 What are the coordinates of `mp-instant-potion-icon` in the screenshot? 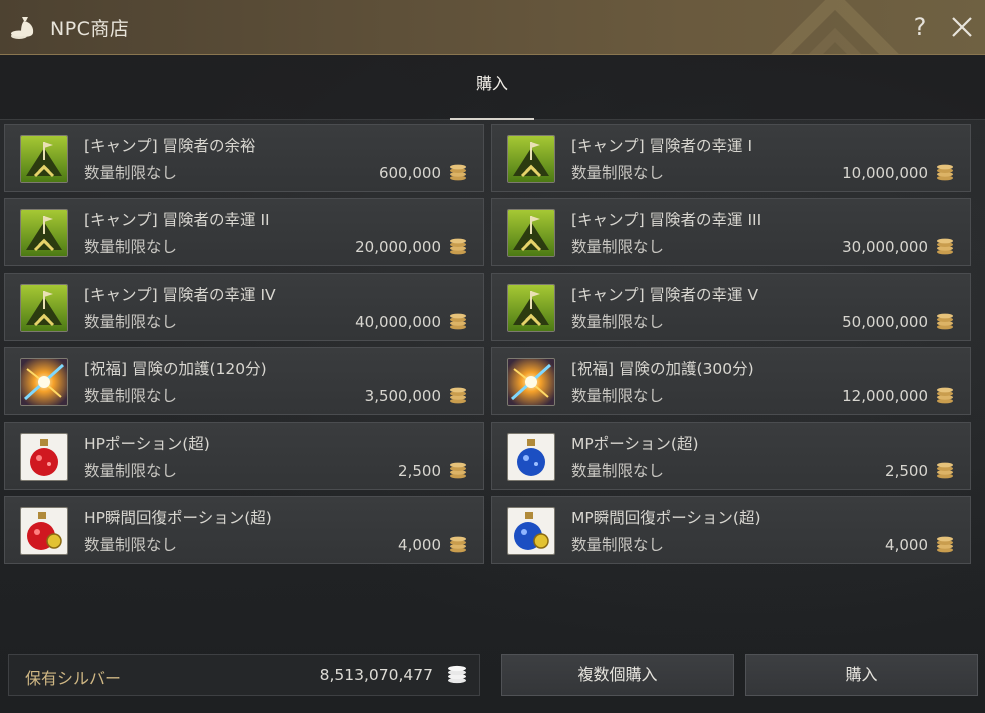 It's located at (531, 531).